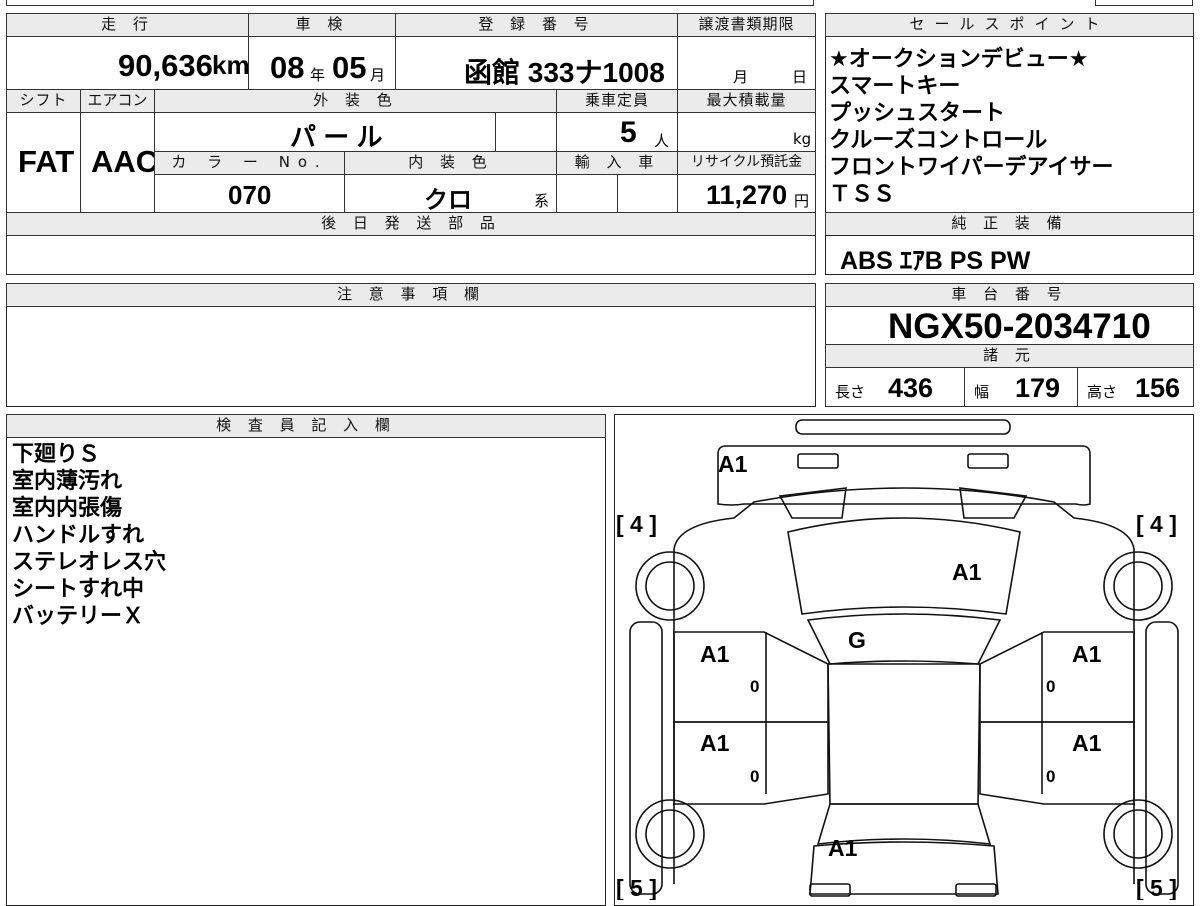 This screenshot has height=906, width=1200. I want to click on rear-right-door-mark: A1, so click(1087, 743).